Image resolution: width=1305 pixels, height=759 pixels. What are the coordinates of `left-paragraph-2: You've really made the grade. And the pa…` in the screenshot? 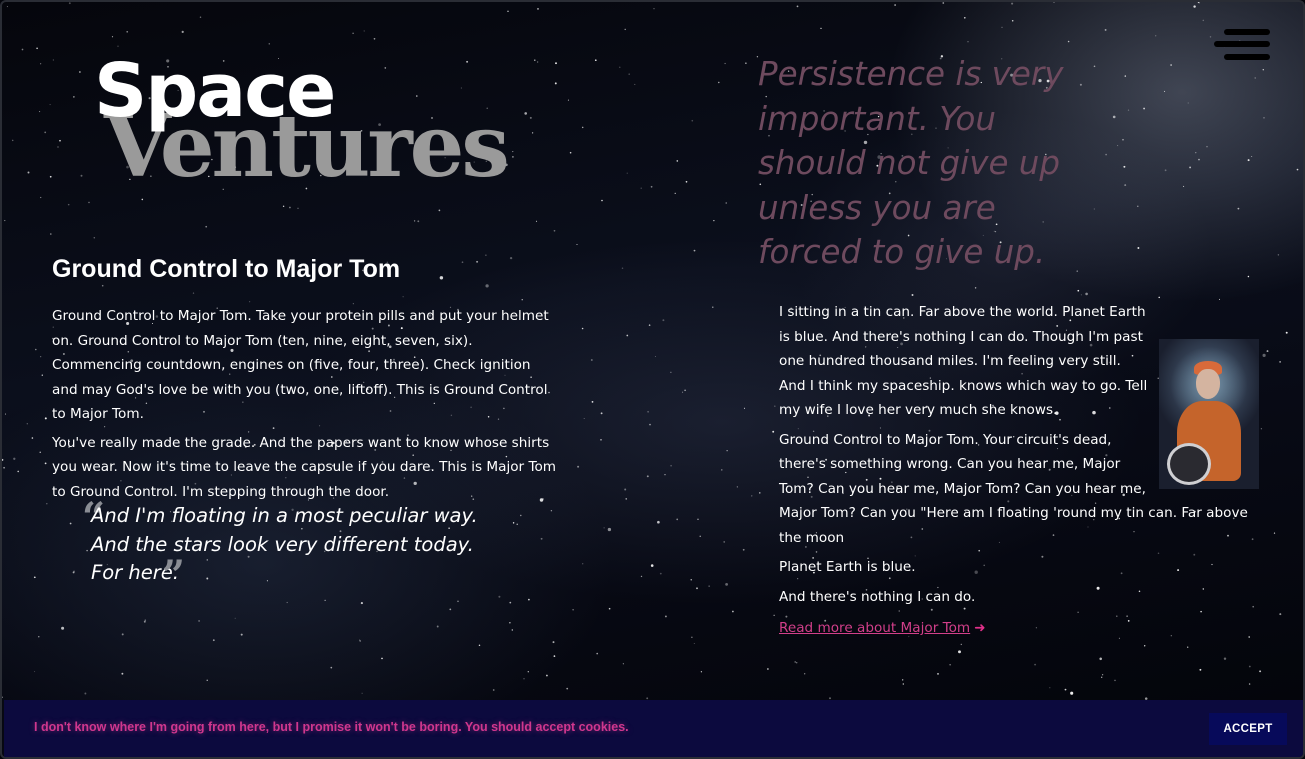 It's located at (304, 467).